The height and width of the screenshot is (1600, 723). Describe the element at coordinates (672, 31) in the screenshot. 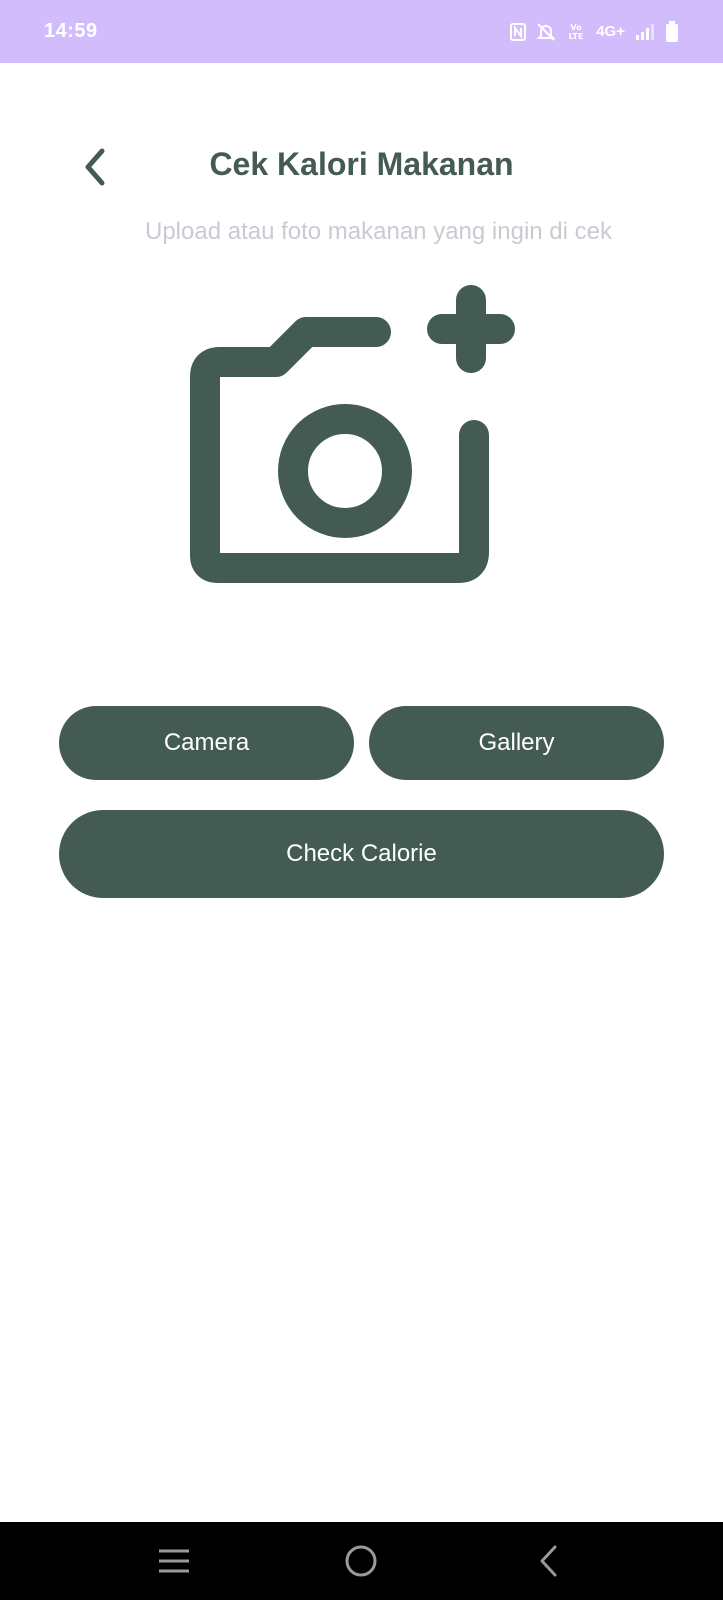

I see `battery-icon` at that location.